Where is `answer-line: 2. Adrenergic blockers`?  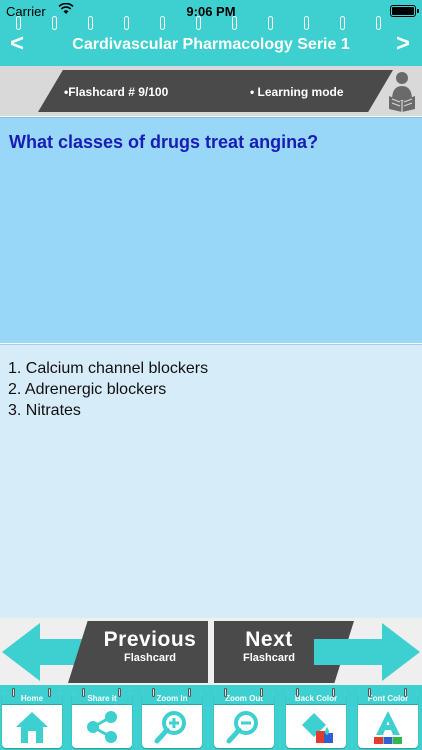 answer-line: 2. Adrenergic blockers is located at coordinates (87, 389).